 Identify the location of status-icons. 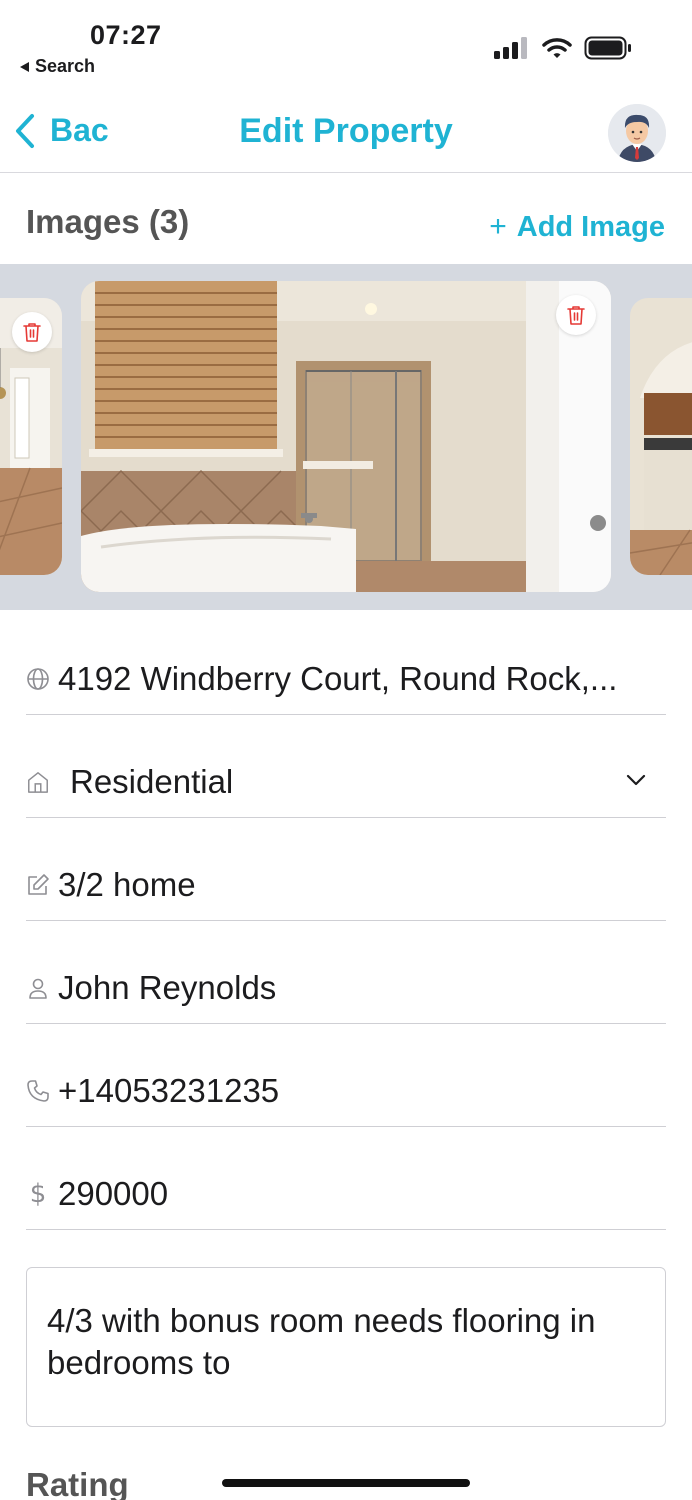
(563, 48).